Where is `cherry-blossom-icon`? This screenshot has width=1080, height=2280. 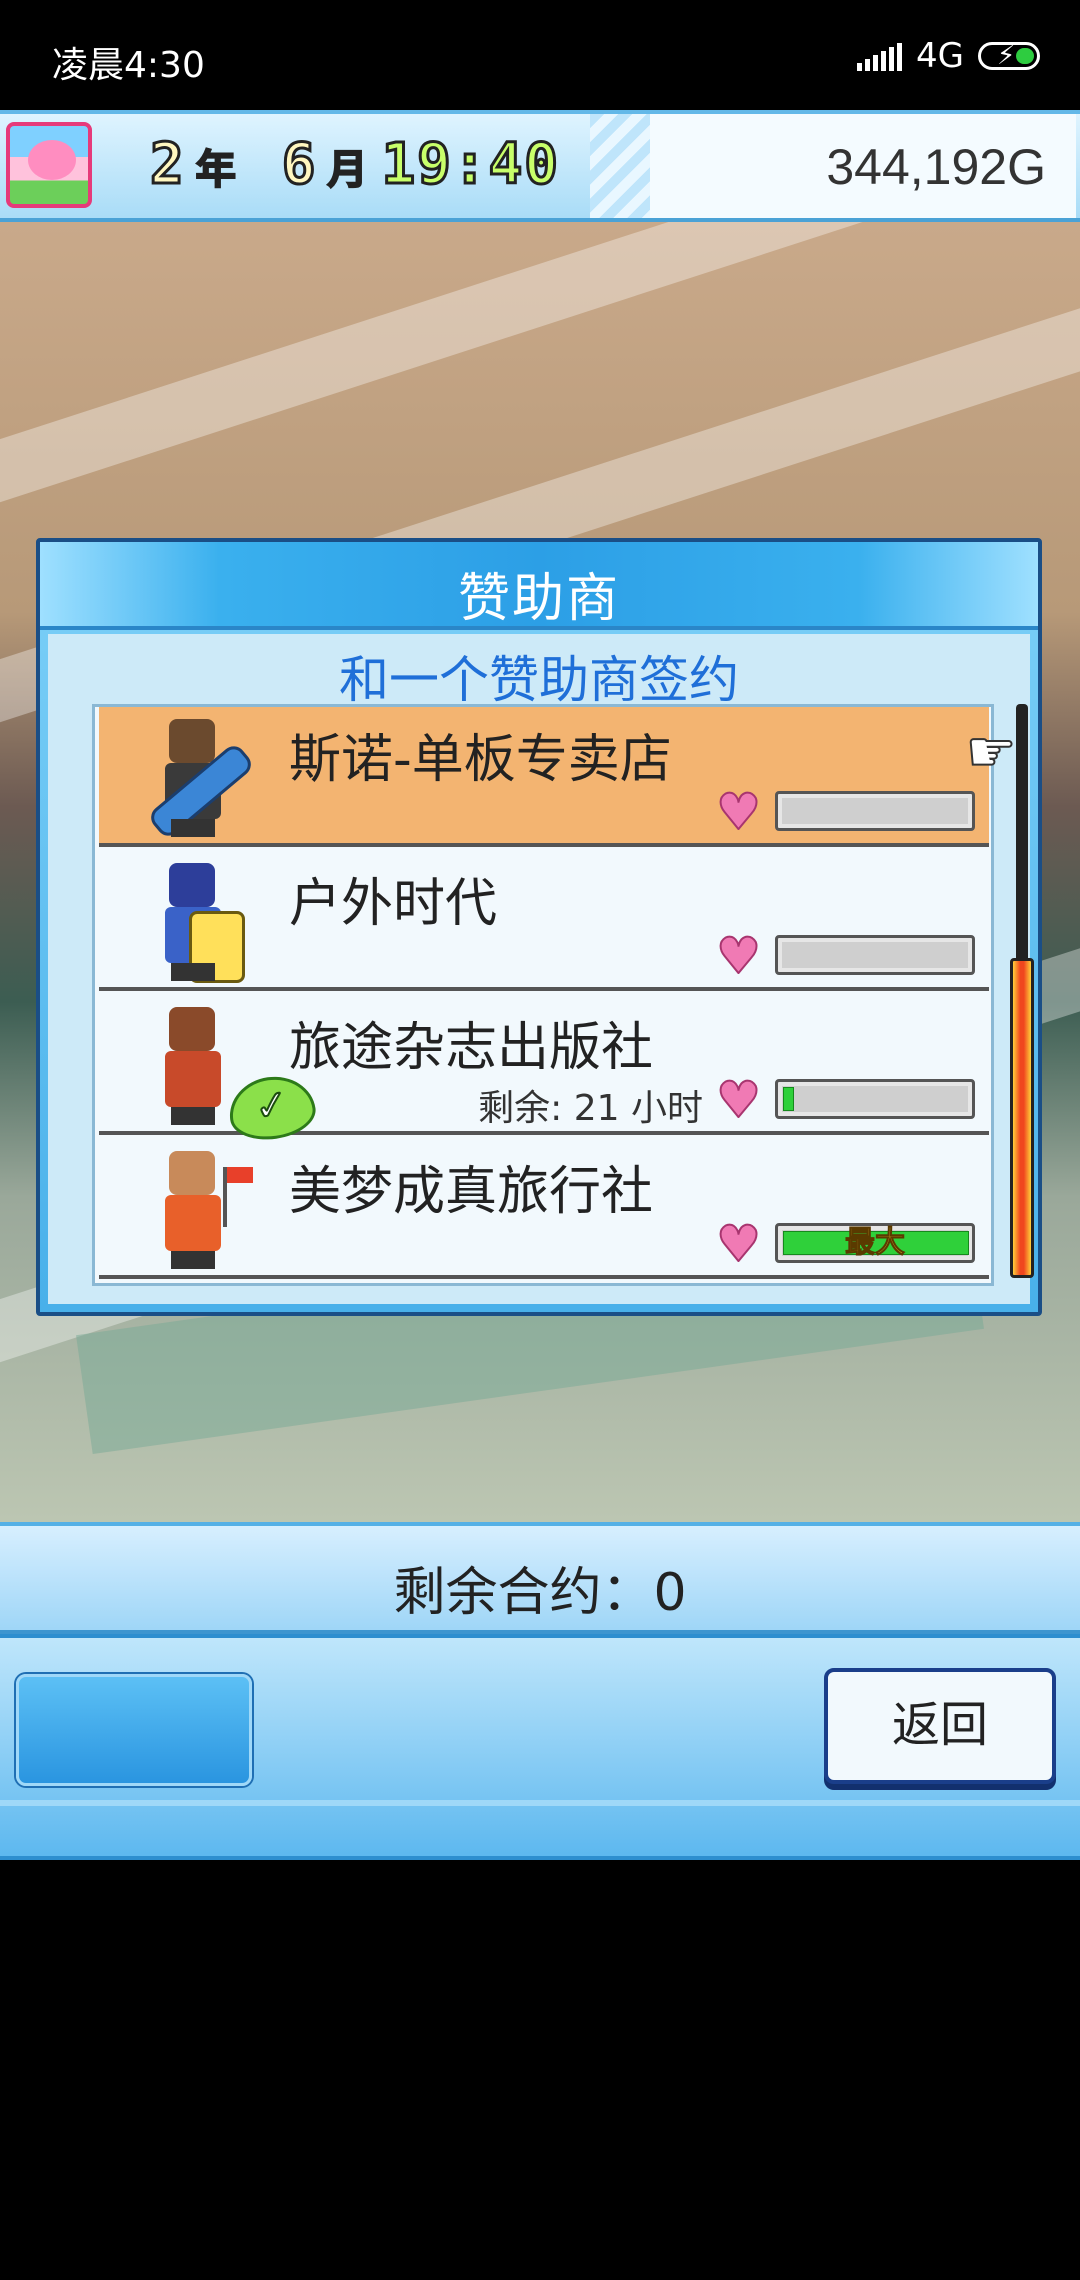 cherry-blossom-icon is located at coordinates (49, 165).